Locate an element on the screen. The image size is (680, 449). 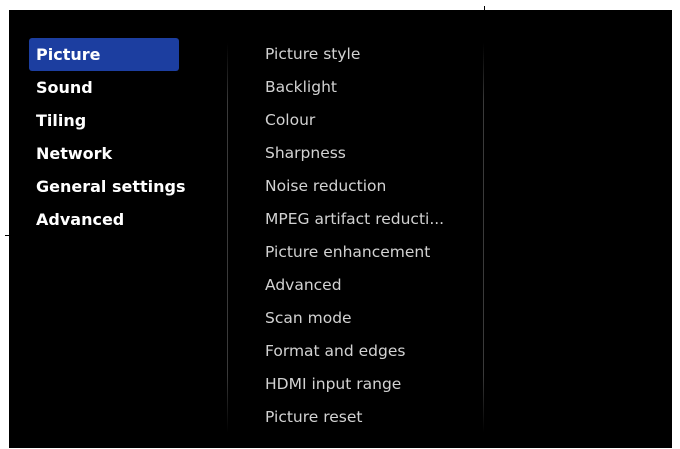
main-menu-item-general-settings: General settings is located at coordinates (107, 186).